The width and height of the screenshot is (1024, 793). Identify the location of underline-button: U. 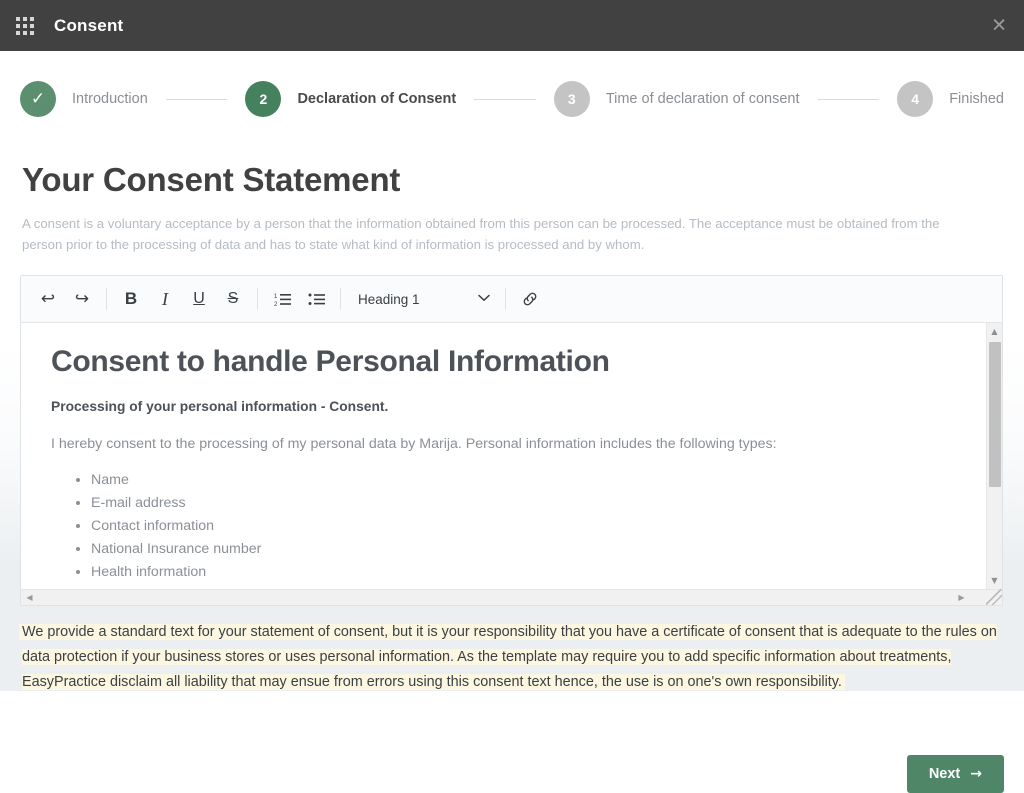
(199, 299).